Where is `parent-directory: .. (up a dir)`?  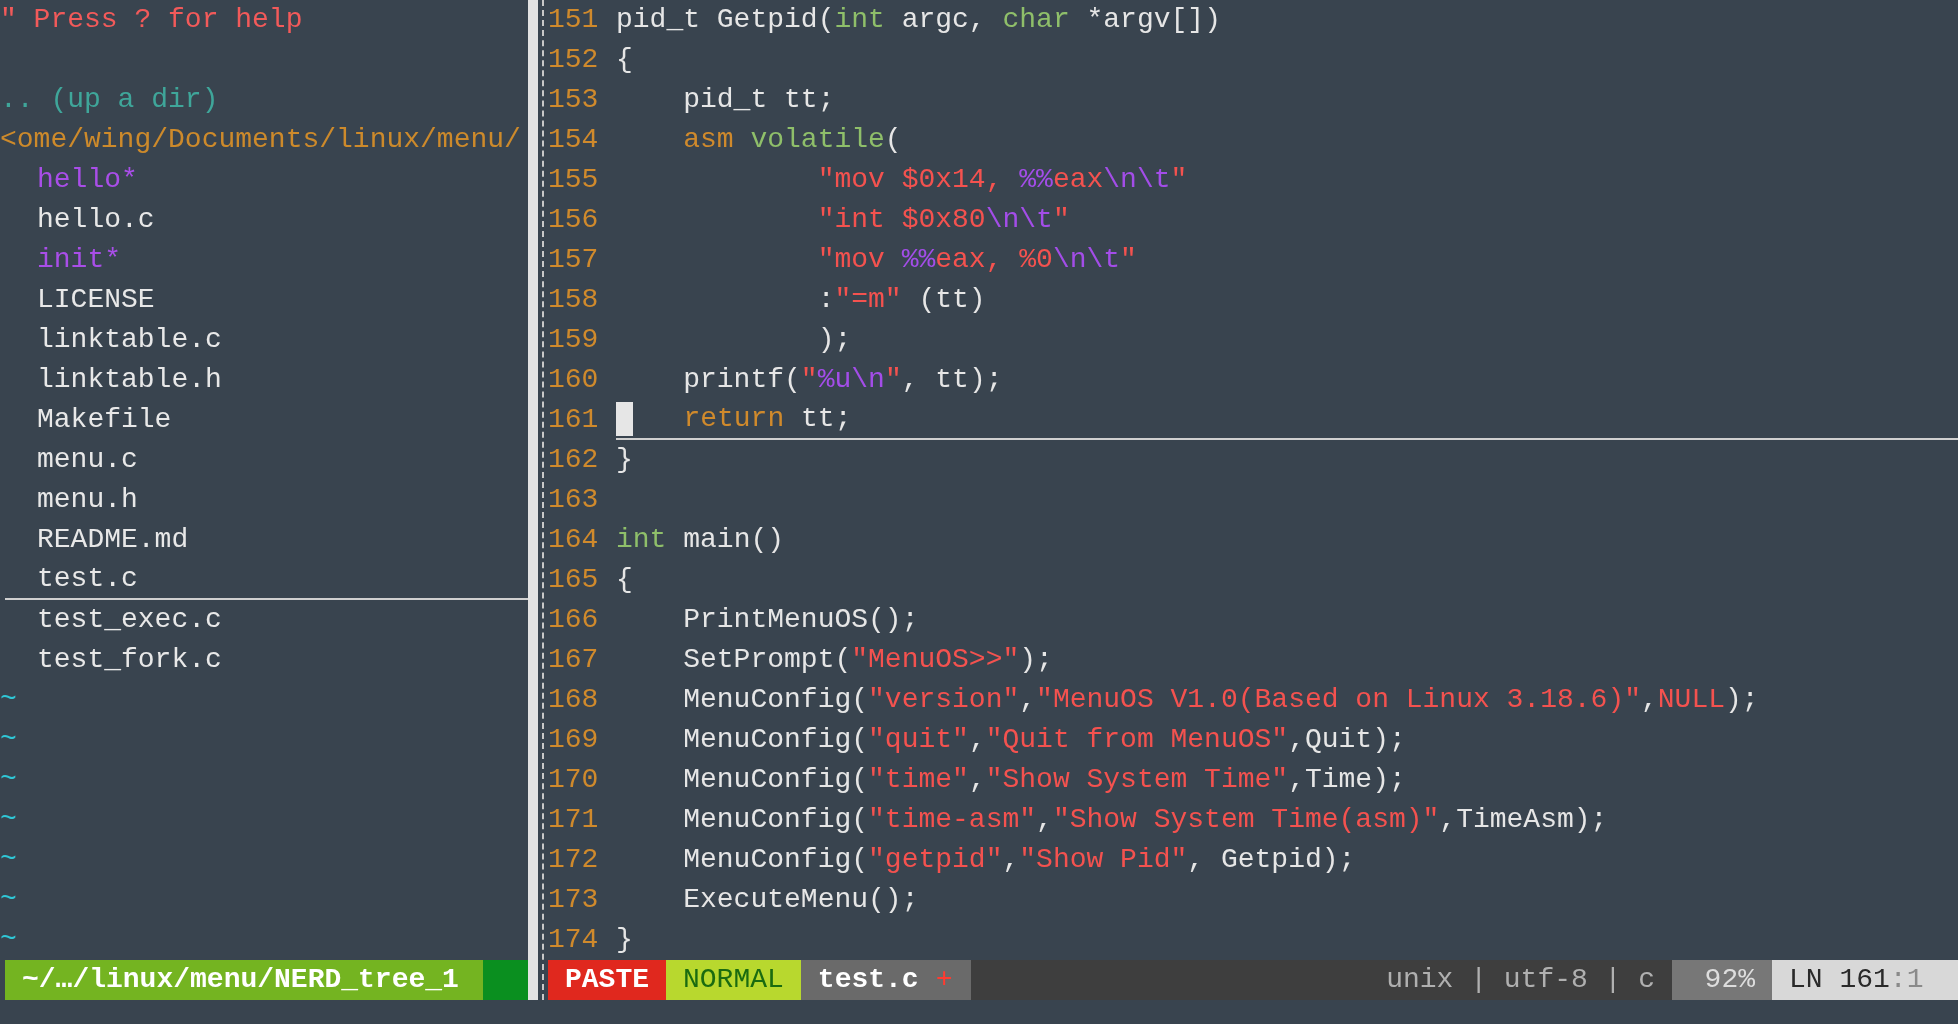 parent-directory: .. (up a dir) is located at coordinates (110, 100).